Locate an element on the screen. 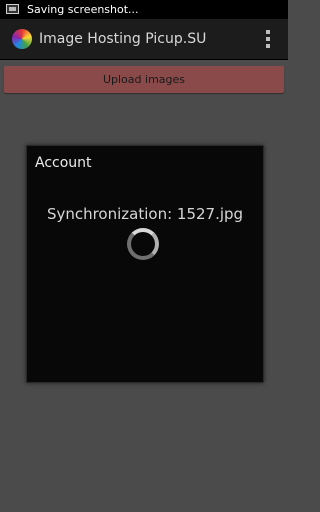 Image resolution: width=320 pixels, height=512 pixels. action-bar: Image Hosting Picup.SU is located at coordinates (144, 39).